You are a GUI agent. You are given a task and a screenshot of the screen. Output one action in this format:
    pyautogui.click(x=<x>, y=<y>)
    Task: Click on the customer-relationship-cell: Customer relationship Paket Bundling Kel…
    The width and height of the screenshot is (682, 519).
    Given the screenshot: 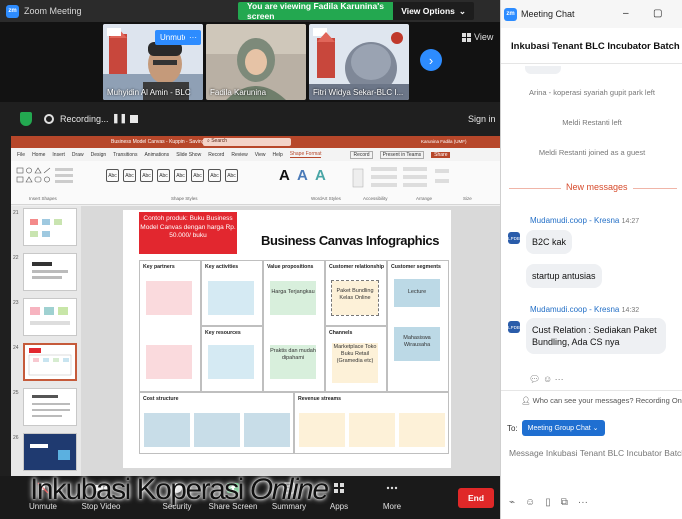 What is the action you would take?
    pyautogui.click(x=356, y=293)
    